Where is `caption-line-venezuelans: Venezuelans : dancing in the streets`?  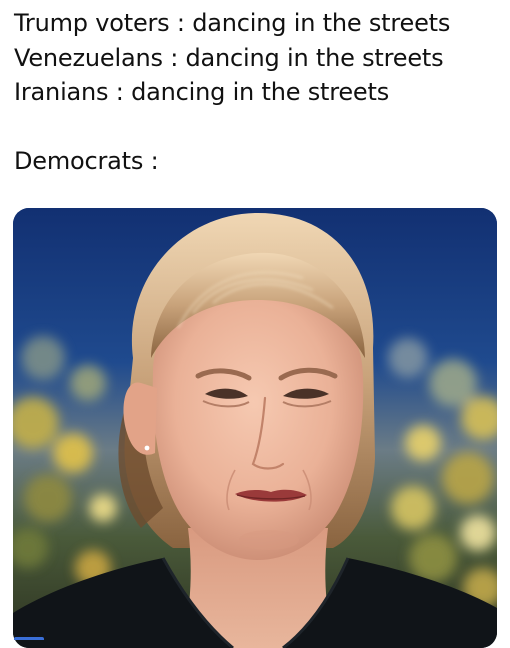
caption-line-venezuelans: Venezuelans : dancing in the streets is located at coordinates (229, 57).